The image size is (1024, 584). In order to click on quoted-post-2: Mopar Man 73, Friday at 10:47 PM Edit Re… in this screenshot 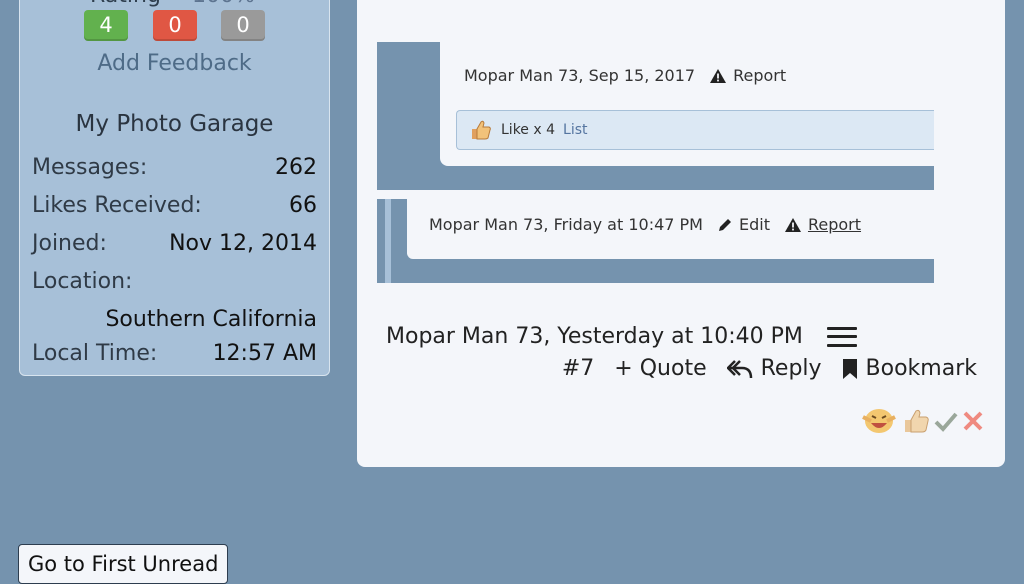, I will do `click(655, 241)`.